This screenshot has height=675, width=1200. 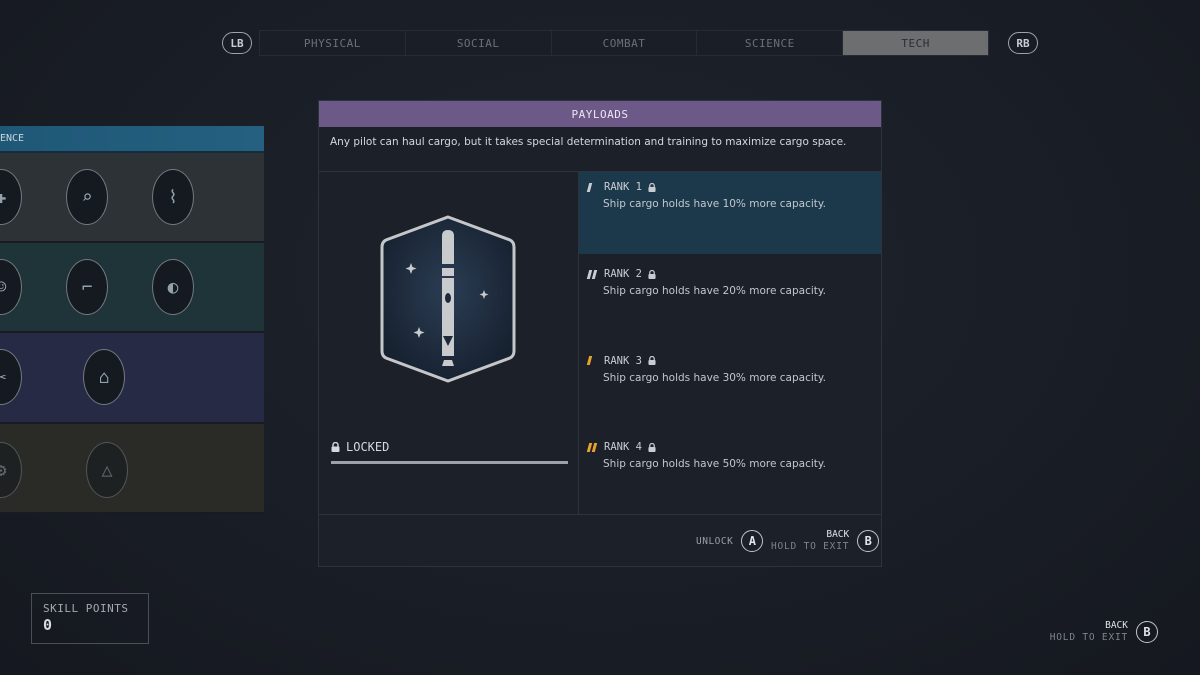 I want to click on medicine-icon: ✚, so click(x=11, y=197).